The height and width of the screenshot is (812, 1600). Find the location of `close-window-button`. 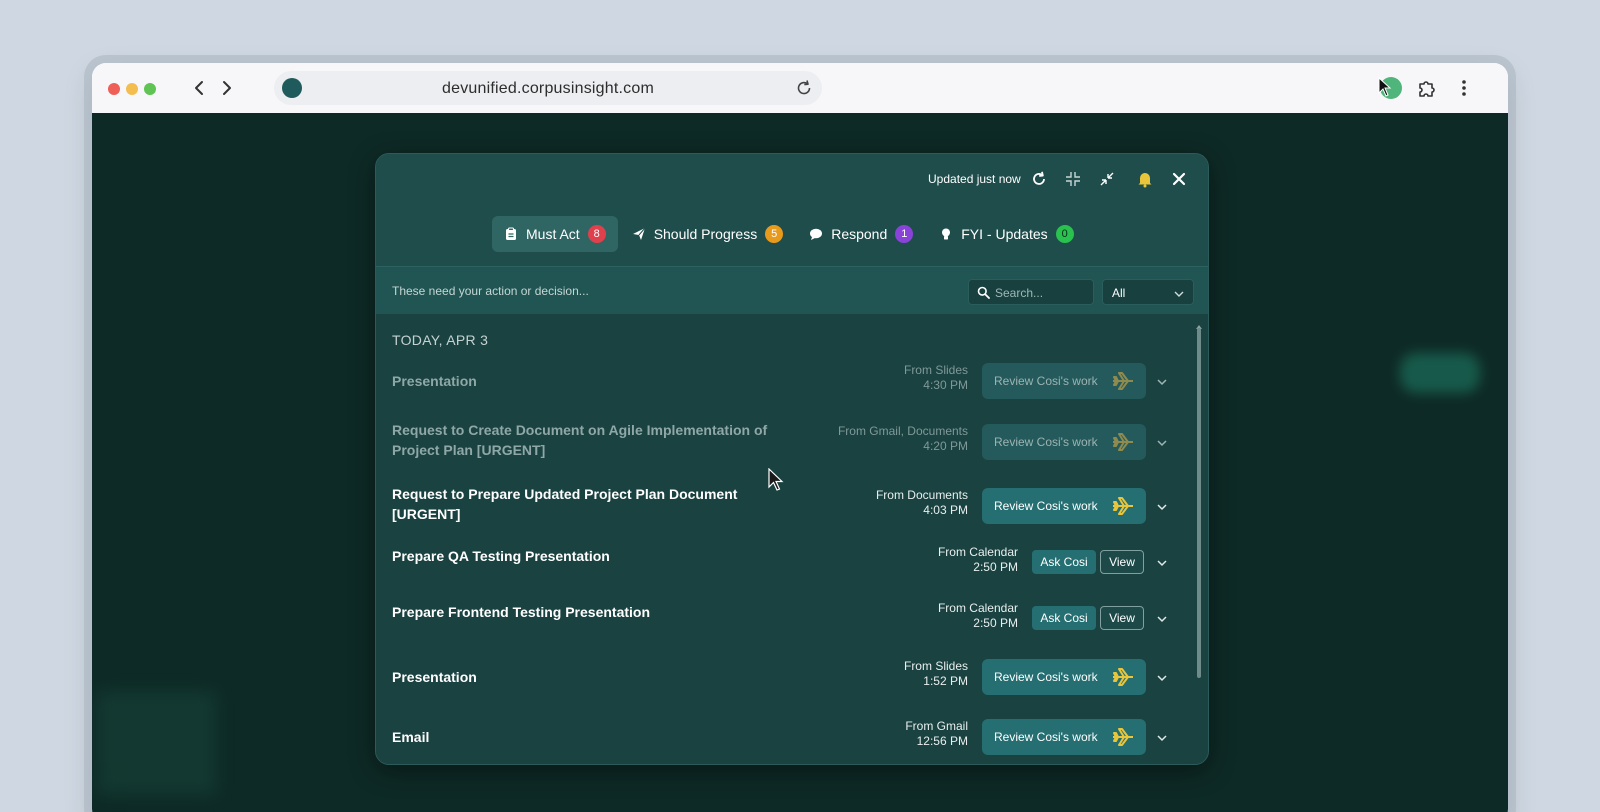

close-window-button is located at coordinates (114, 89).